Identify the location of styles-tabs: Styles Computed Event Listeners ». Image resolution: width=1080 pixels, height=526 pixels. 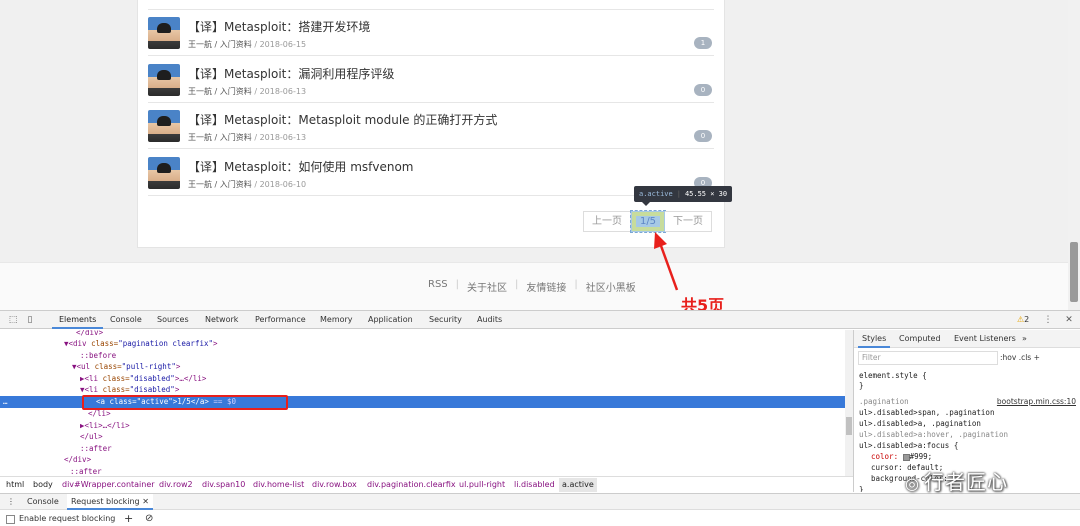
(967, 339).